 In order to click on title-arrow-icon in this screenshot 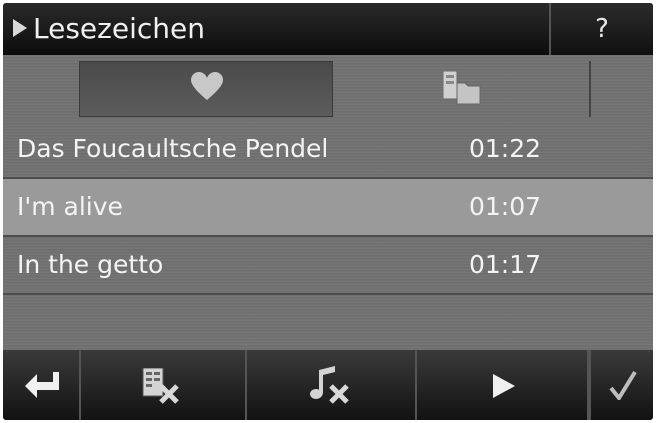, I will do `click(20, 28)`.